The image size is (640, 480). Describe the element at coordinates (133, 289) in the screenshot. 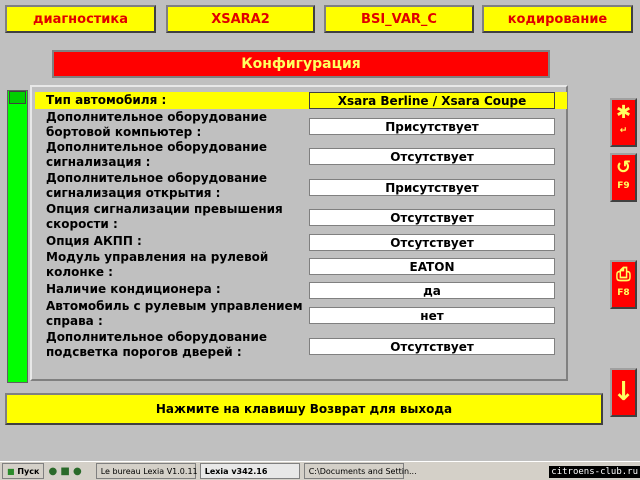

I see `row-label: Наличие кондиционера :` at that location.